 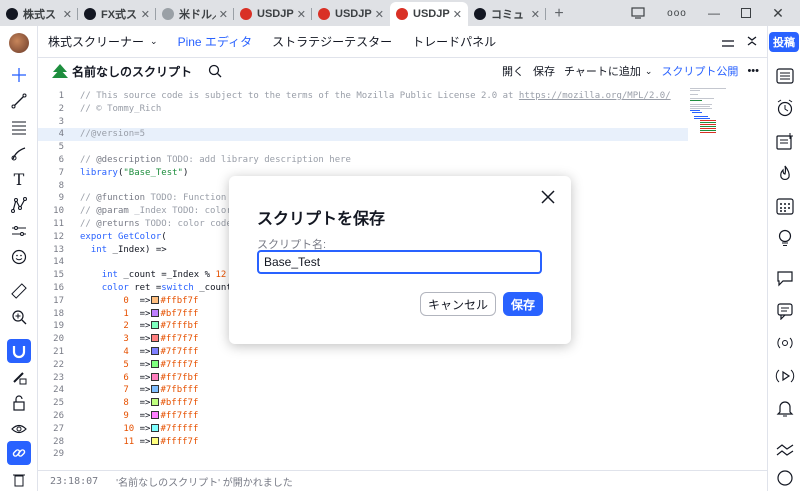 I want to click on close-icon, so click(x=548, y=197).